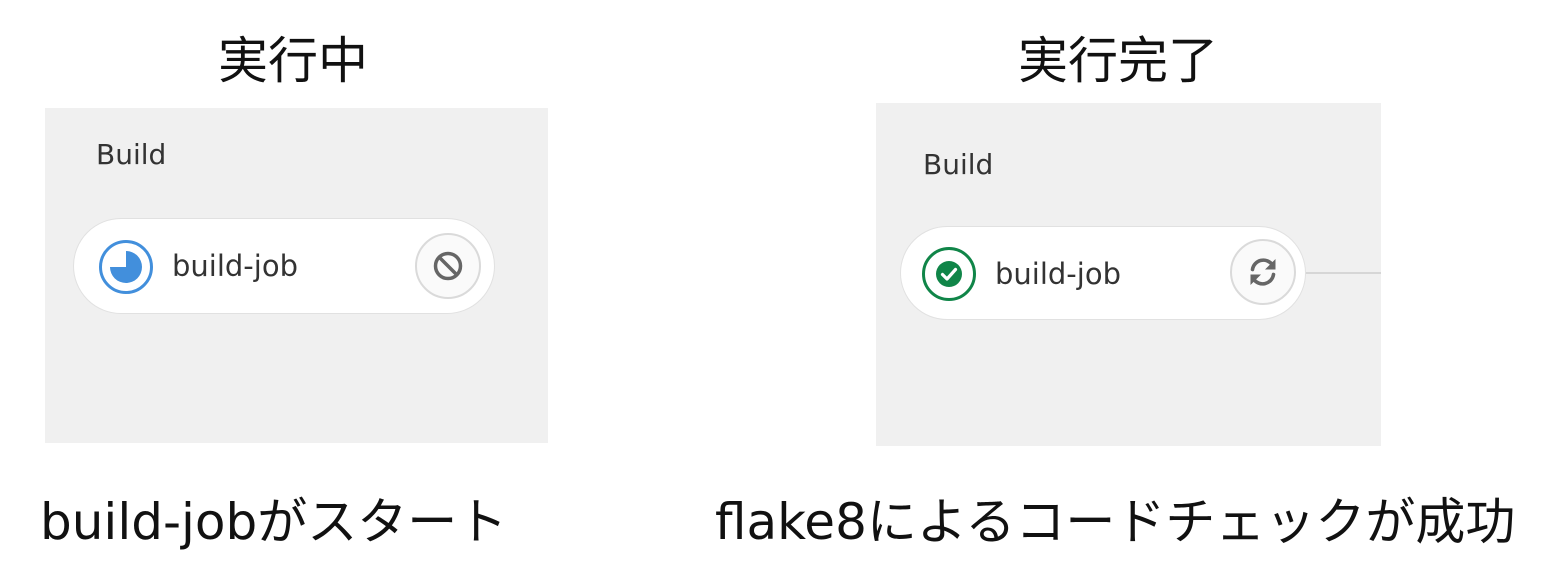 This screenshot has width=1554, height=584. I want to click on running-heading: 実行中, so click(293, 61).